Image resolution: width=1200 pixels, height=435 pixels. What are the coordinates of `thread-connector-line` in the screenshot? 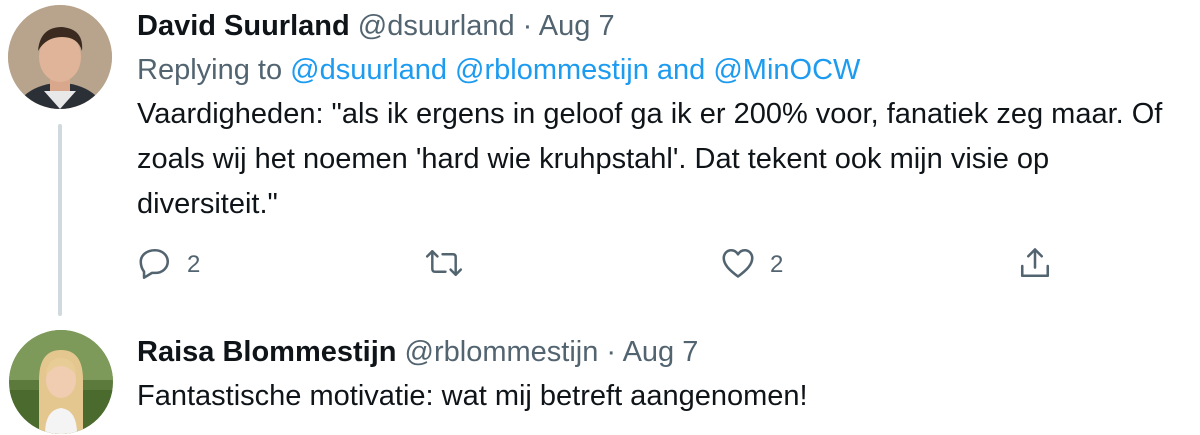 It's located at (60, 220).